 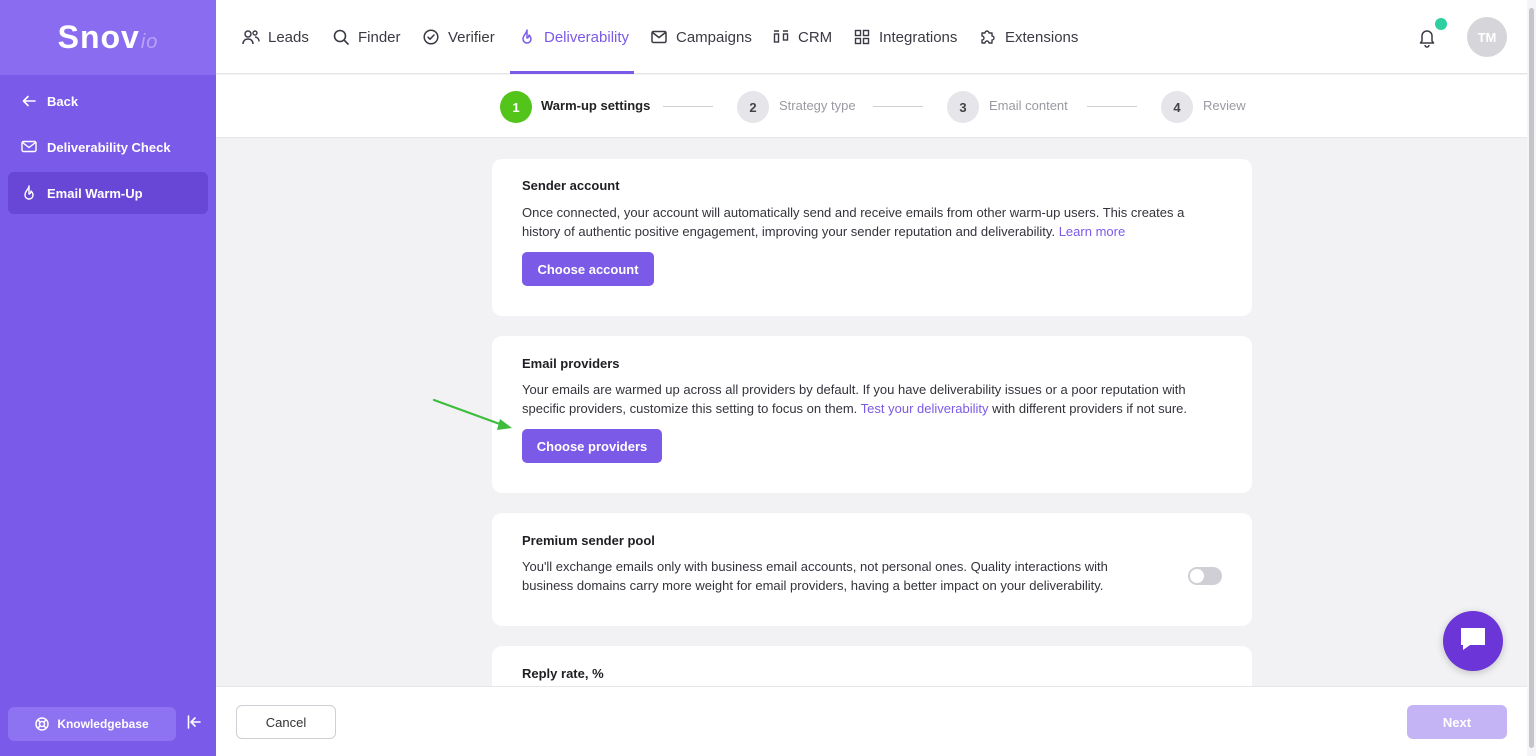 I want to click on nav-label: Extensions, so click(x=1042, y=37).